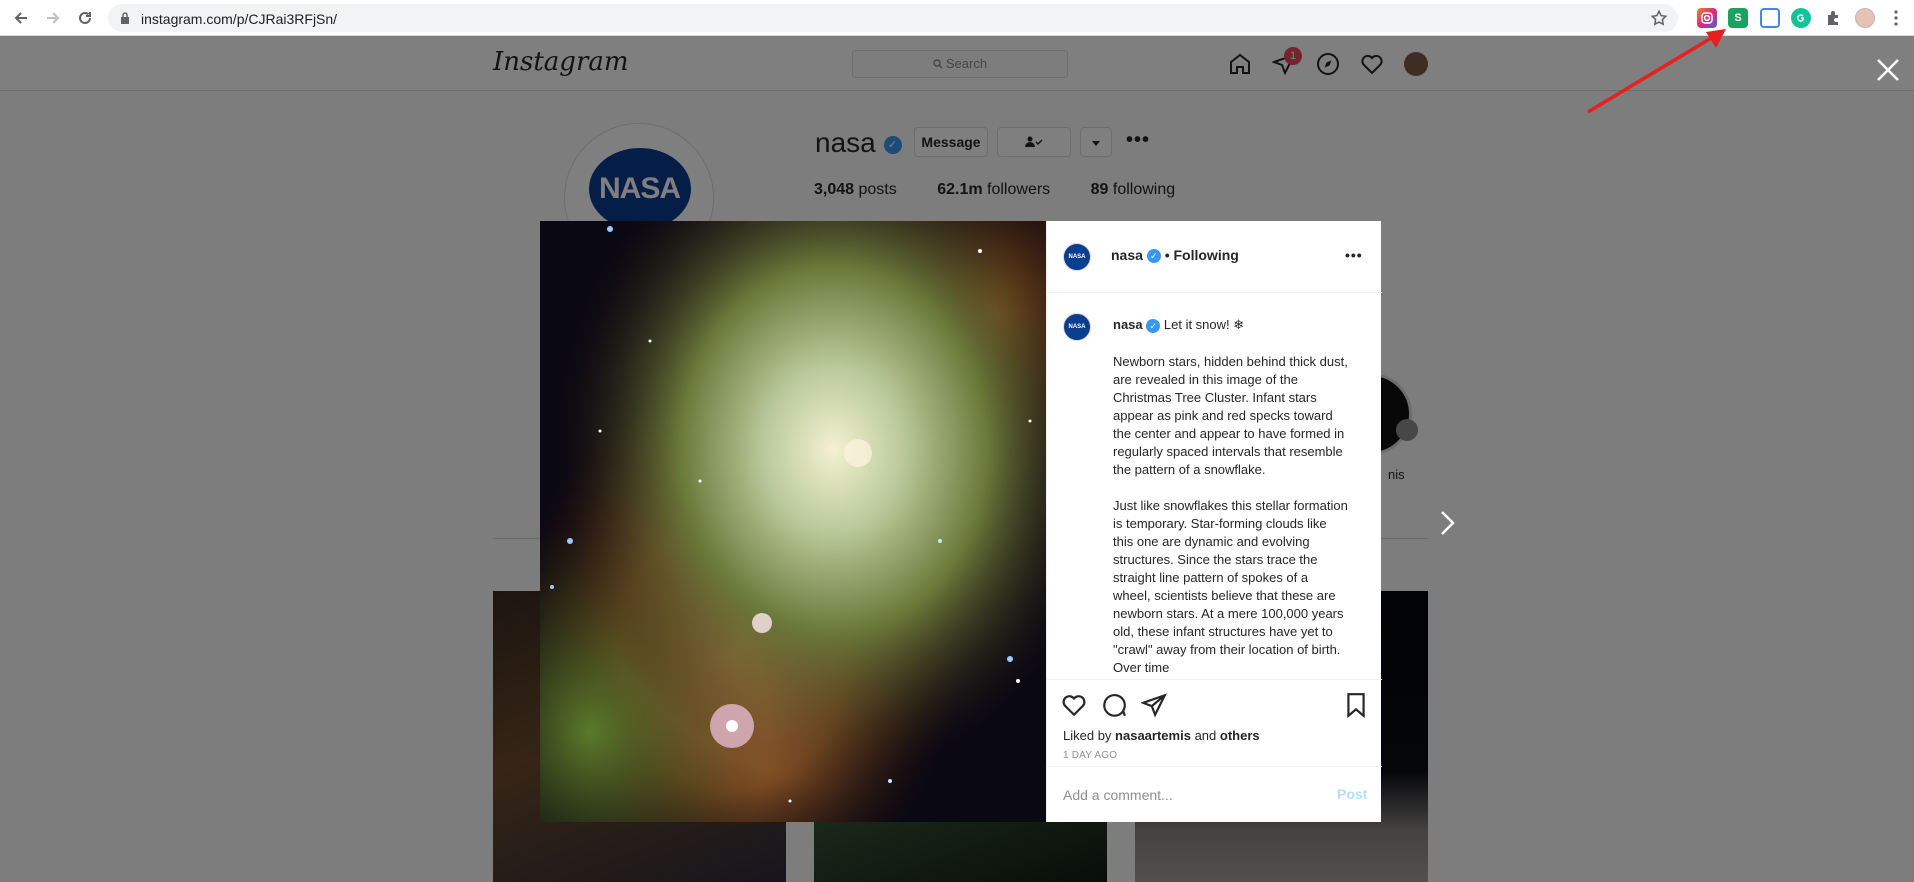 This screenshot has height=882, width=1914. Describe the element at coordinates (1656, 71) in the screenshot. I see `annotation-arrow-icon` at that location.